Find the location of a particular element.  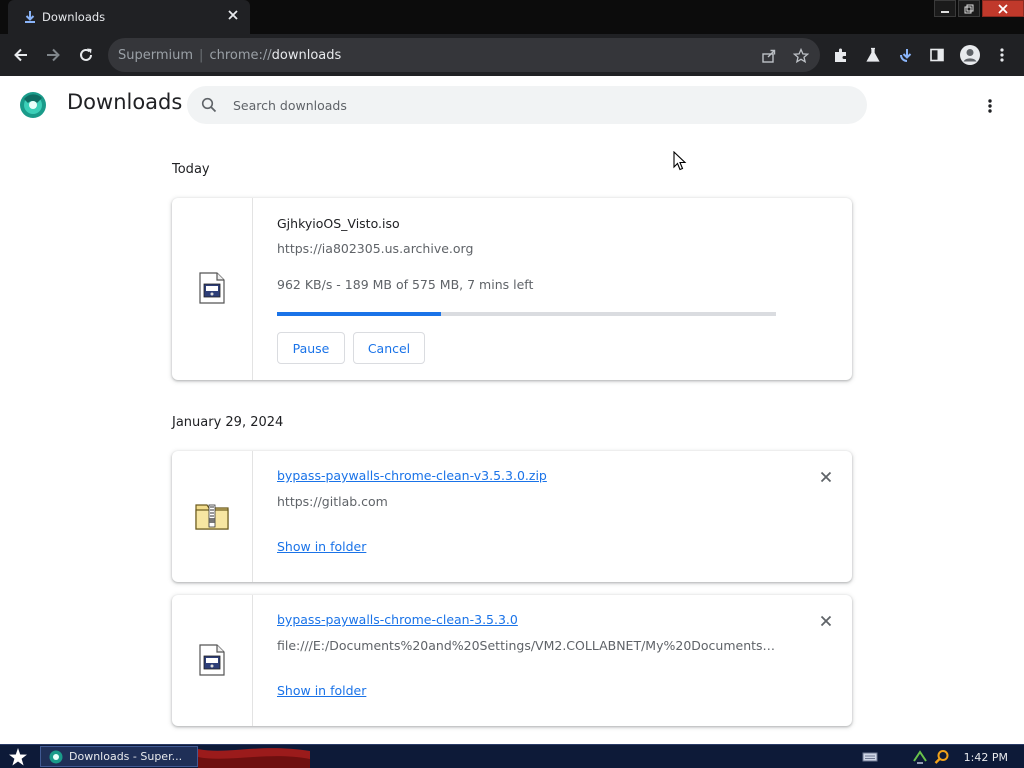

bookmark-button is located at coordinates (801, 56).